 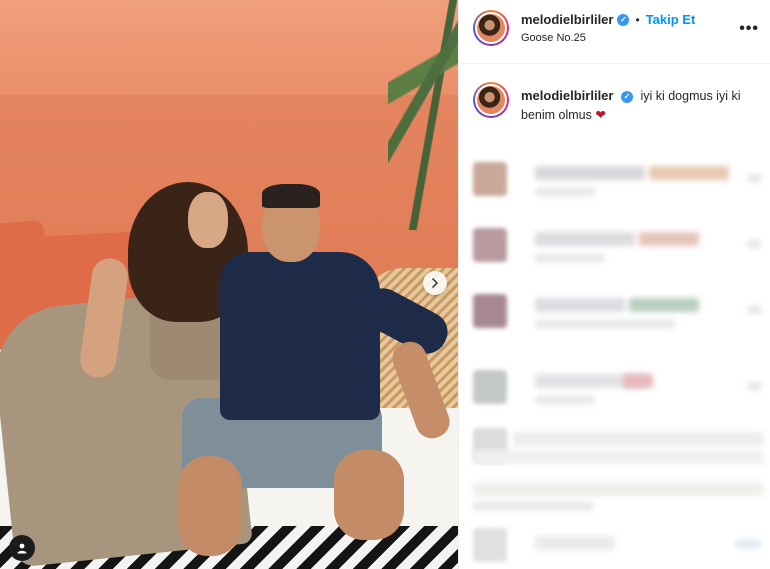 What do you see at coordinates (749, 29) in the screenshot?
I see `more-options-icon: •••` at bounding box center [749, 29].